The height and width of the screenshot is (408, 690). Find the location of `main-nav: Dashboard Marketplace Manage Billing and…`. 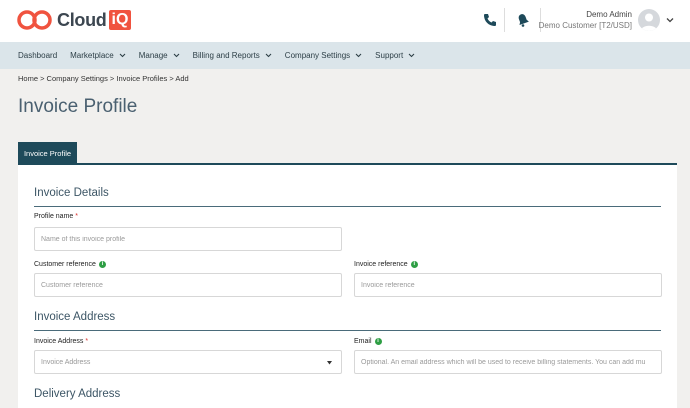

main-nav: Dashboard Marketplace Manage Billing and… is located at coordinates (345, 55).